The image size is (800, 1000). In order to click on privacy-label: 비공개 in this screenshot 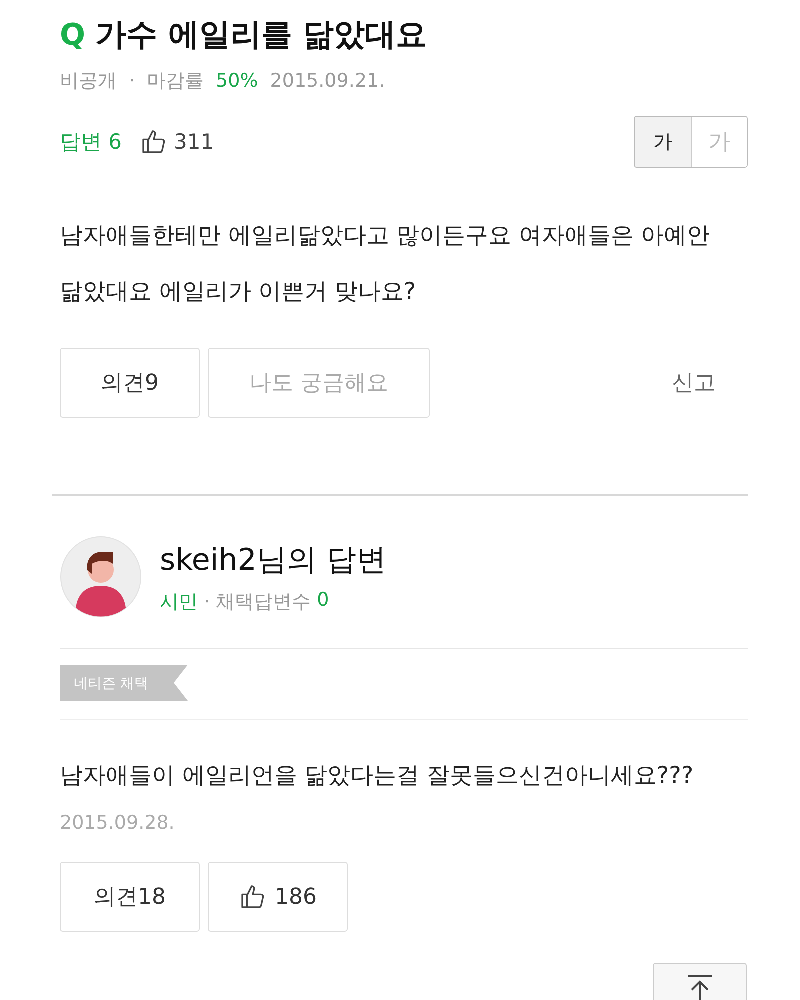, I will do `click(88, 81)`.